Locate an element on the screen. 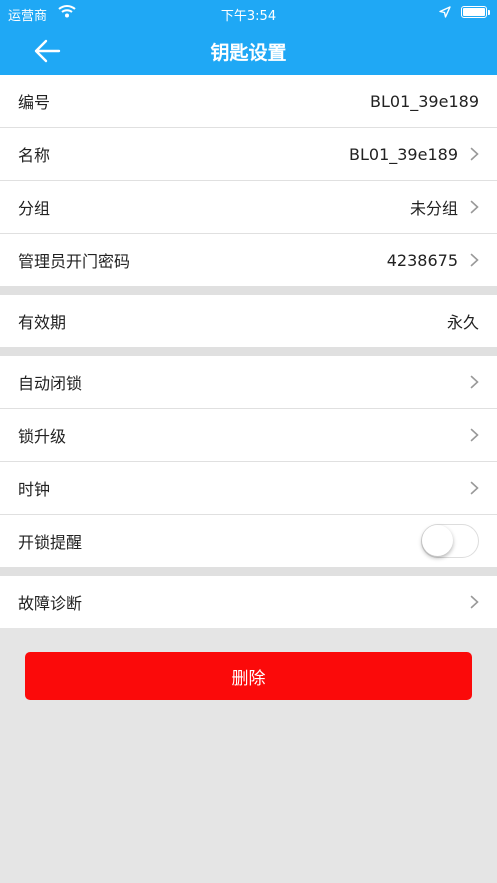 The image size is (497, 883). row-value: 未分组 is located at coordinates (433, 208).